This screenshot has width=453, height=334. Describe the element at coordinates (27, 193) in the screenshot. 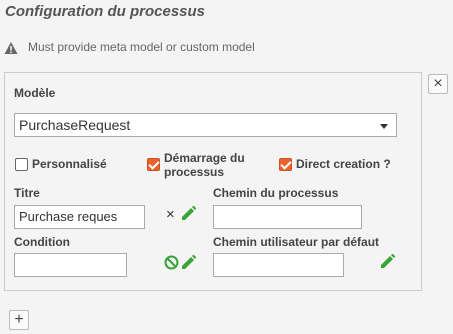

I see `title-label: Titre` at that location.